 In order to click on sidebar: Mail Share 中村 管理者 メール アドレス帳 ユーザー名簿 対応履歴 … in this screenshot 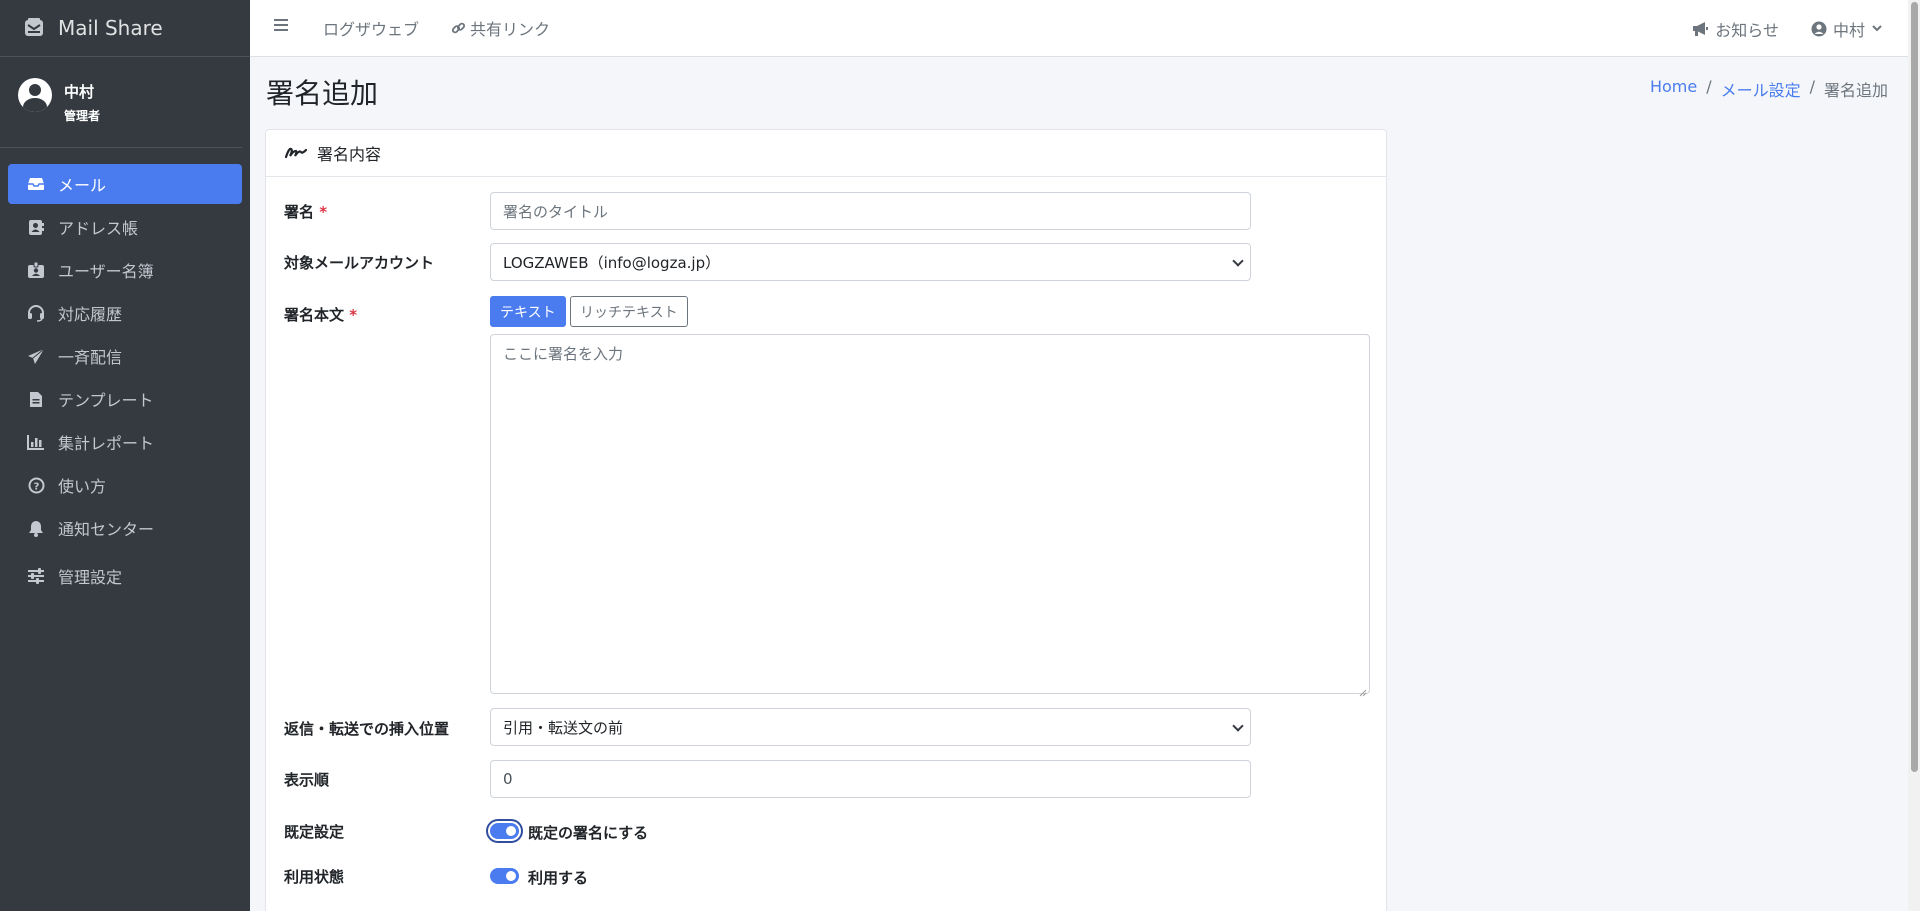, I will do `click(125, 455)`.